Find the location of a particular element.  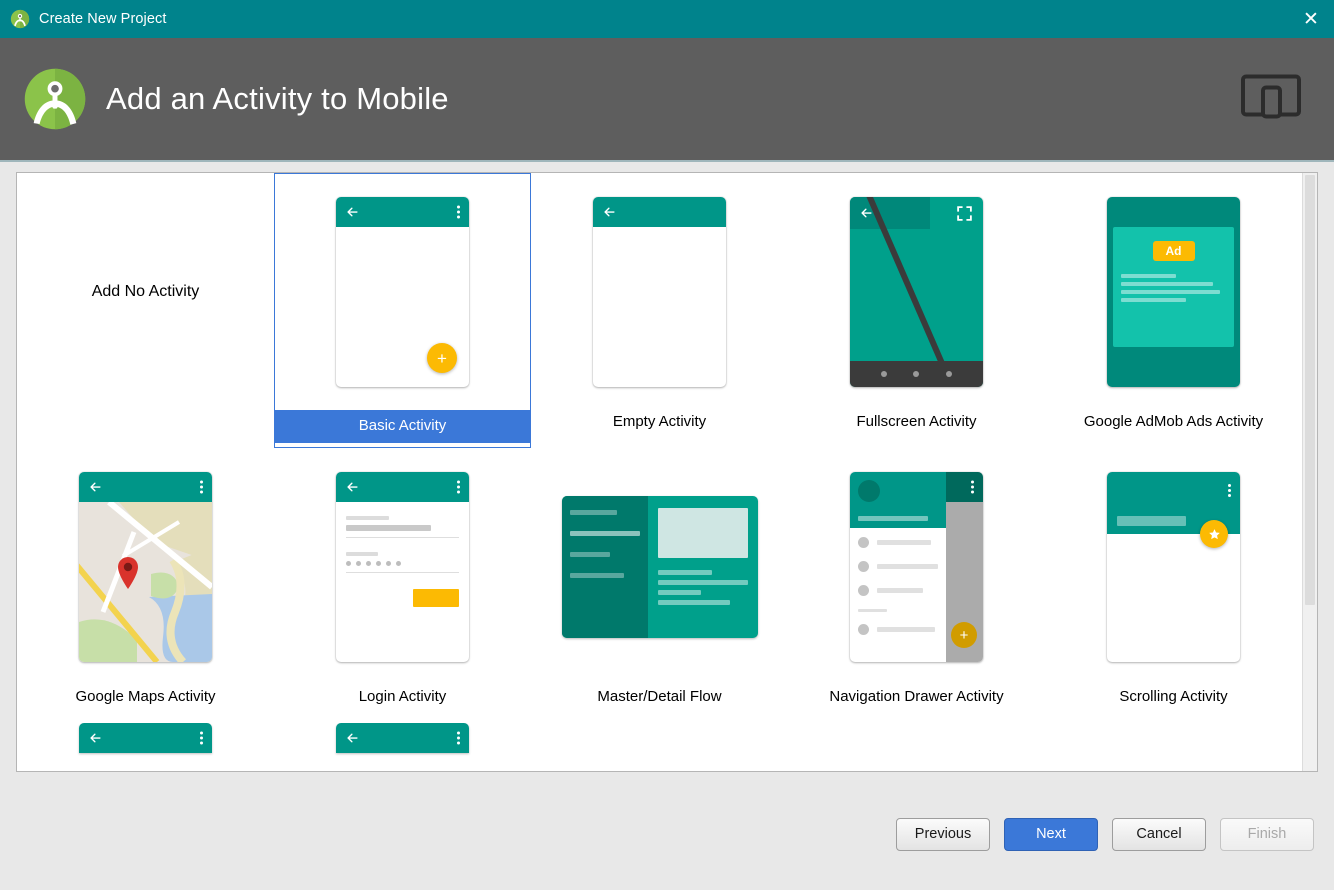

thumbnail-navdrawer: + is located at coordinates (916, 567).